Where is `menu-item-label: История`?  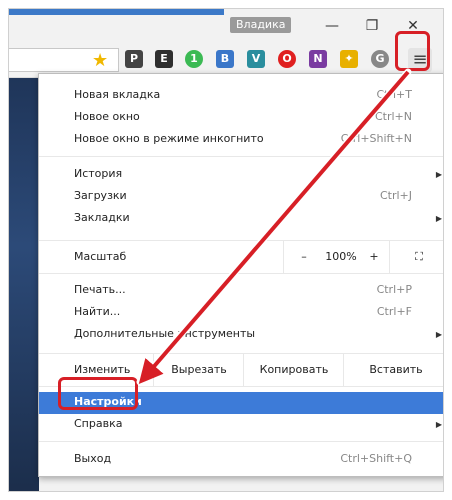
menu-item-label: История is located at coordinates (98, 173).